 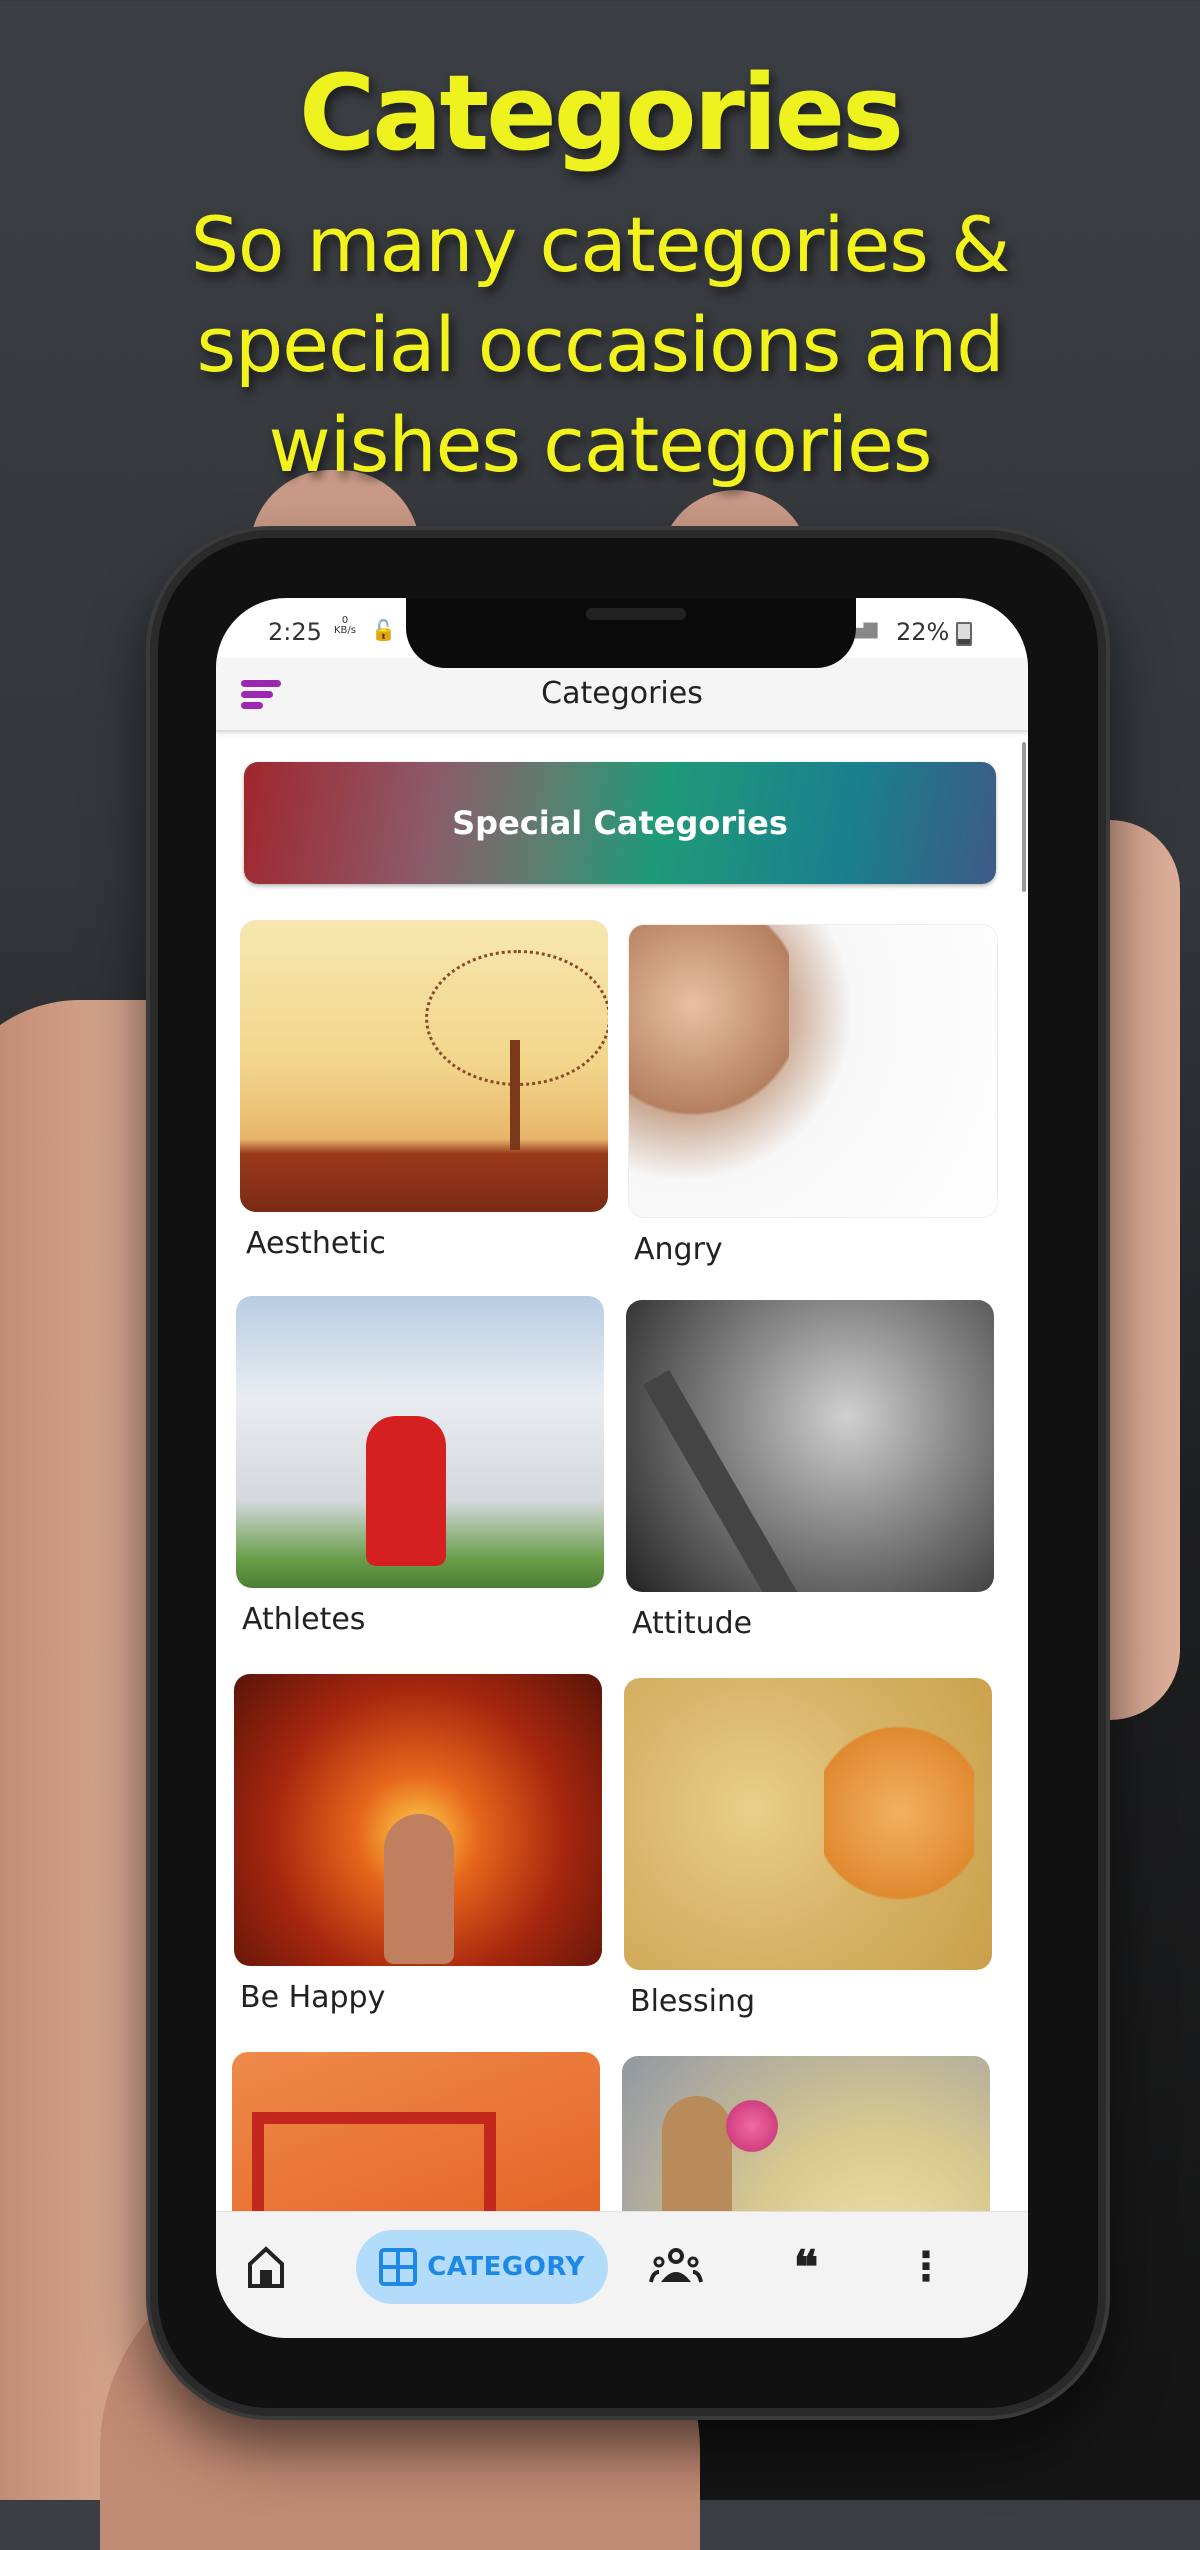 What do you see at coordinates (600, 344) in the screenshot?
I see `promo-subtitle-line: special occasions and` at bounding box center [600, 344].